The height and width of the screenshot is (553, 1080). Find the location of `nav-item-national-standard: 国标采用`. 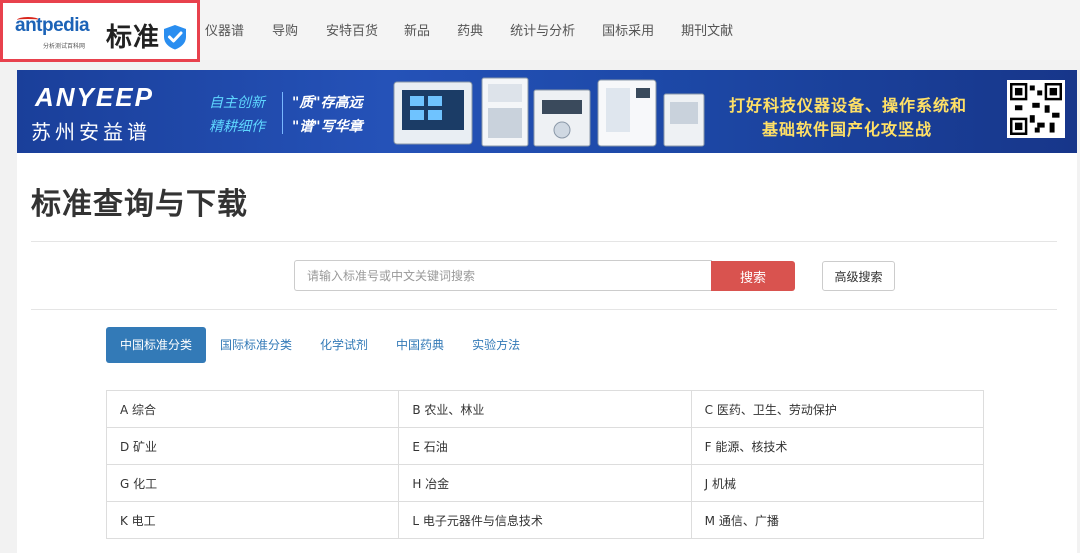

nav-item-national-standard: 国标采用 is located at coordinates (628, 29).